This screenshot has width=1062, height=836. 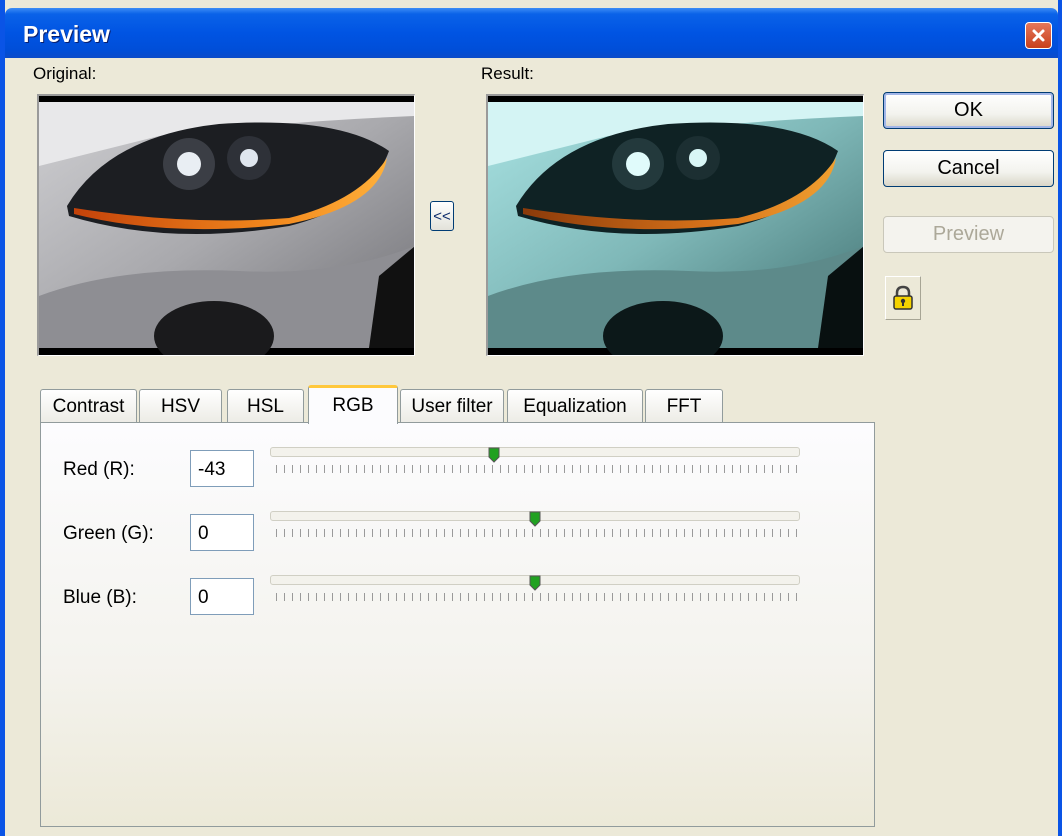 What do you see at coordinates (100, 597) in the screenshot?
I see `blue-label: Blue (B):` at bounding box center [100, 597].